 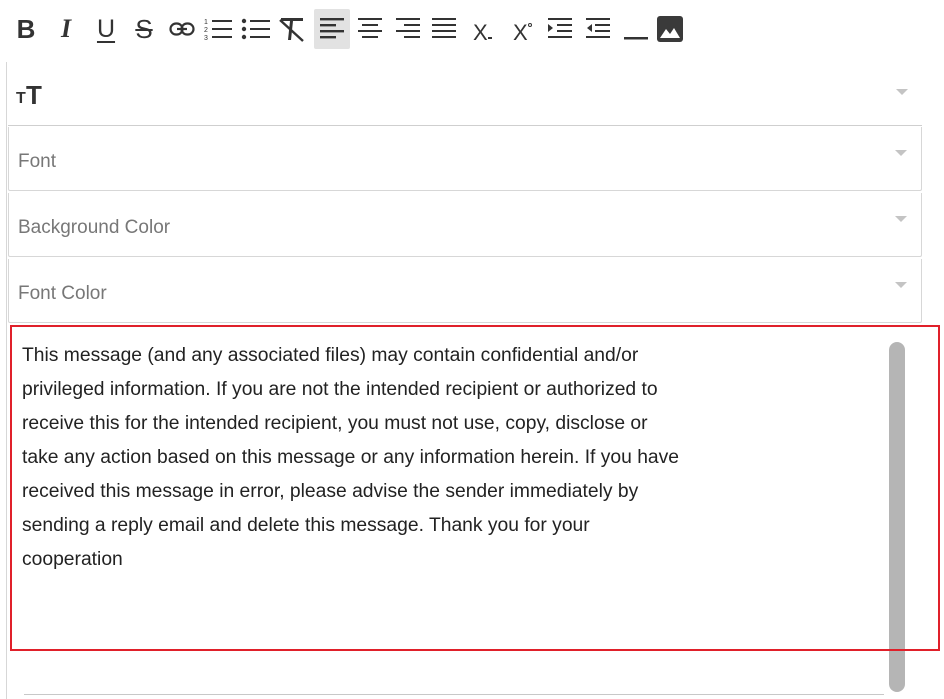 I want to click on font-select: Font, so click(x=465, y=159).